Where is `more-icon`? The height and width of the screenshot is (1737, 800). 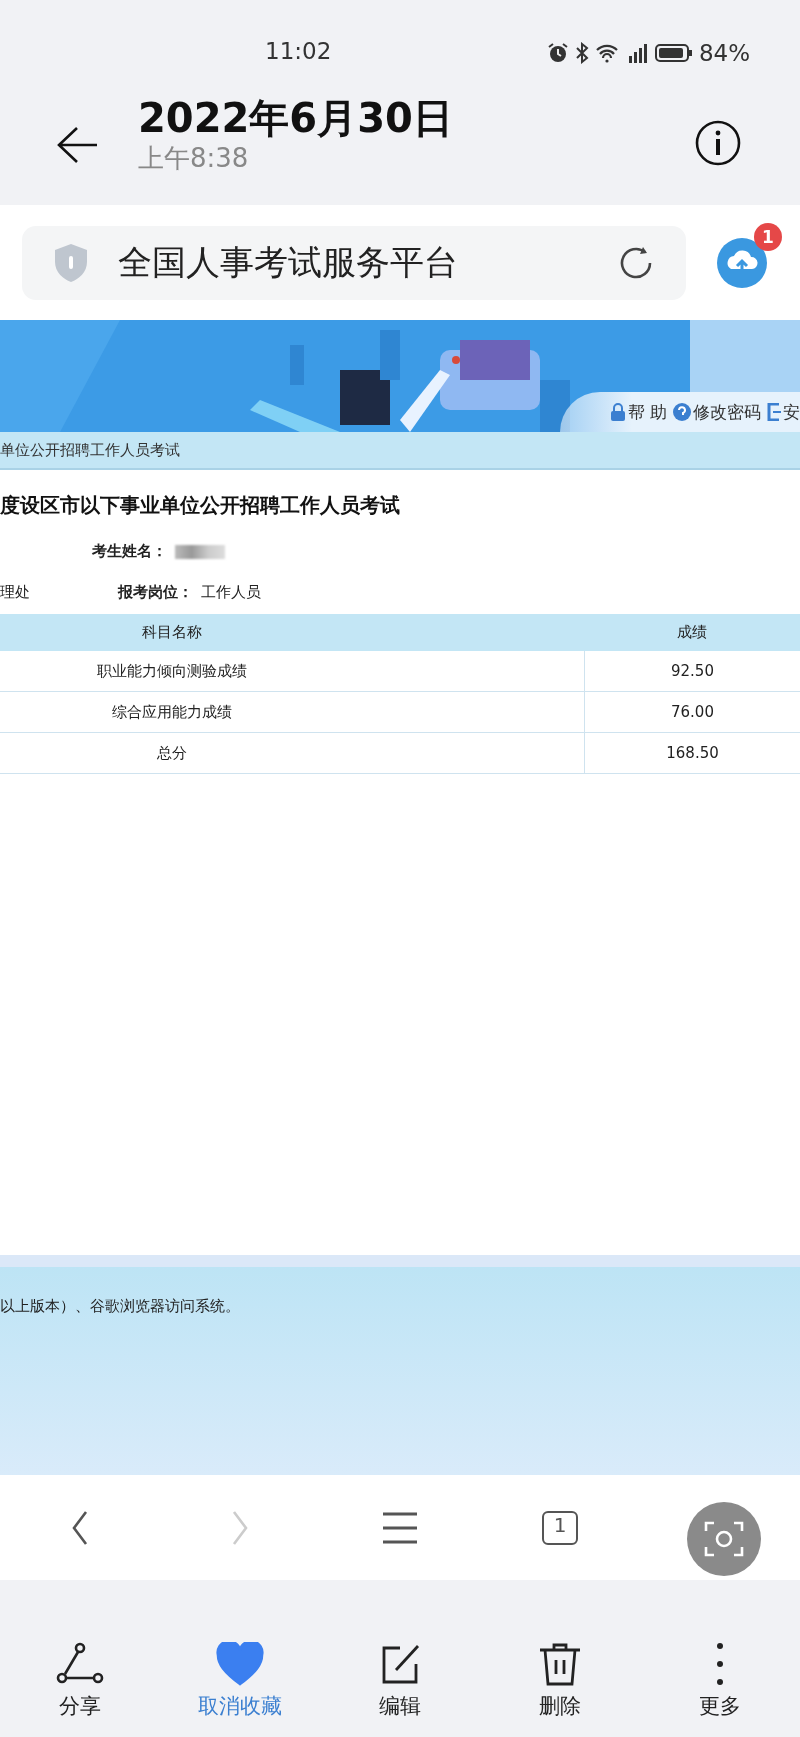
more-icon is located at coordinates (720, 1664).